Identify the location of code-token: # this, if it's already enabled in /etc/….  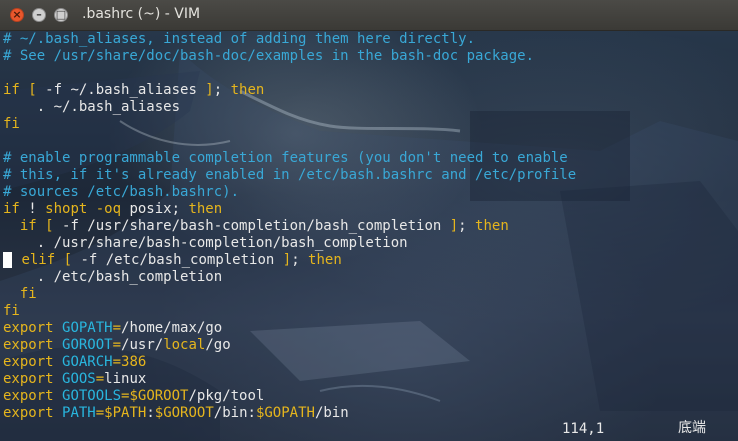
(290, 175).